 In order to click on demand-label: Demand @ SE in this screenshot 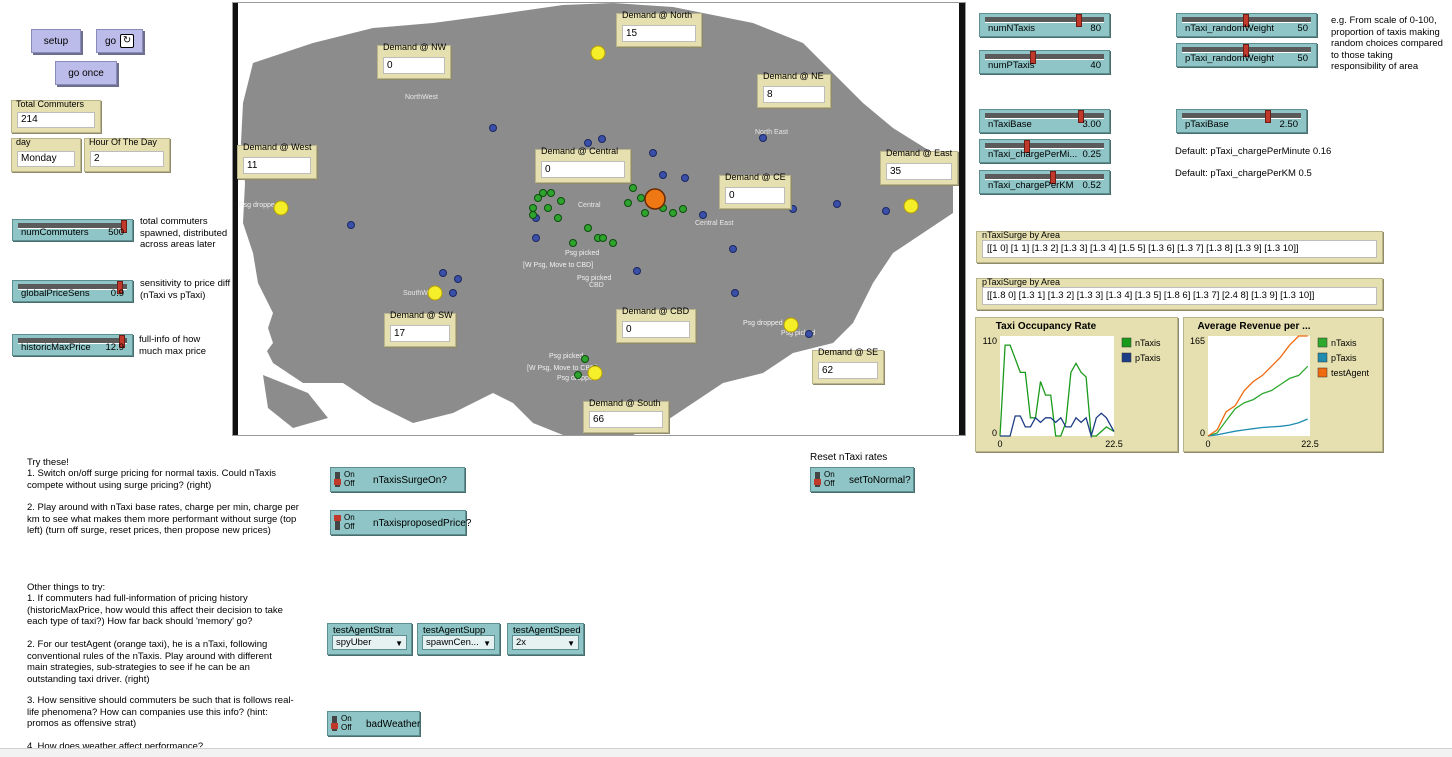, I will do `click(848, 352)`.